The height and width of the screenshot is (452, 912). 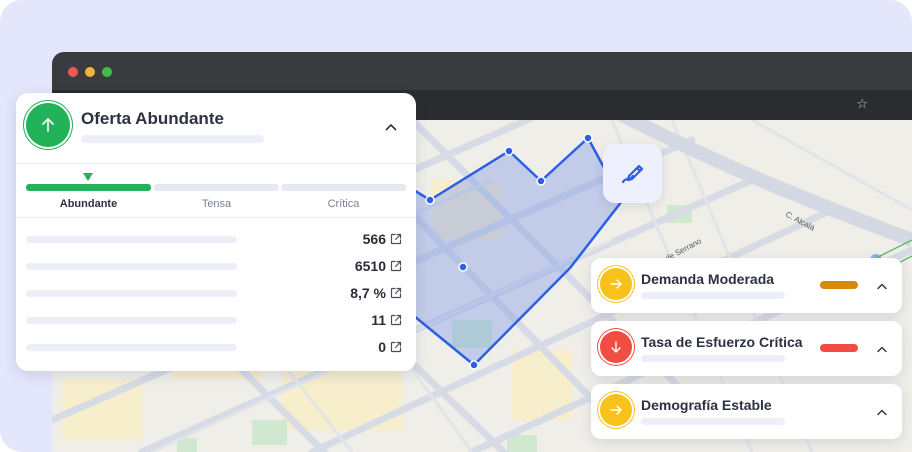 I want to click on collapse-button, so click(x=391, y=127).